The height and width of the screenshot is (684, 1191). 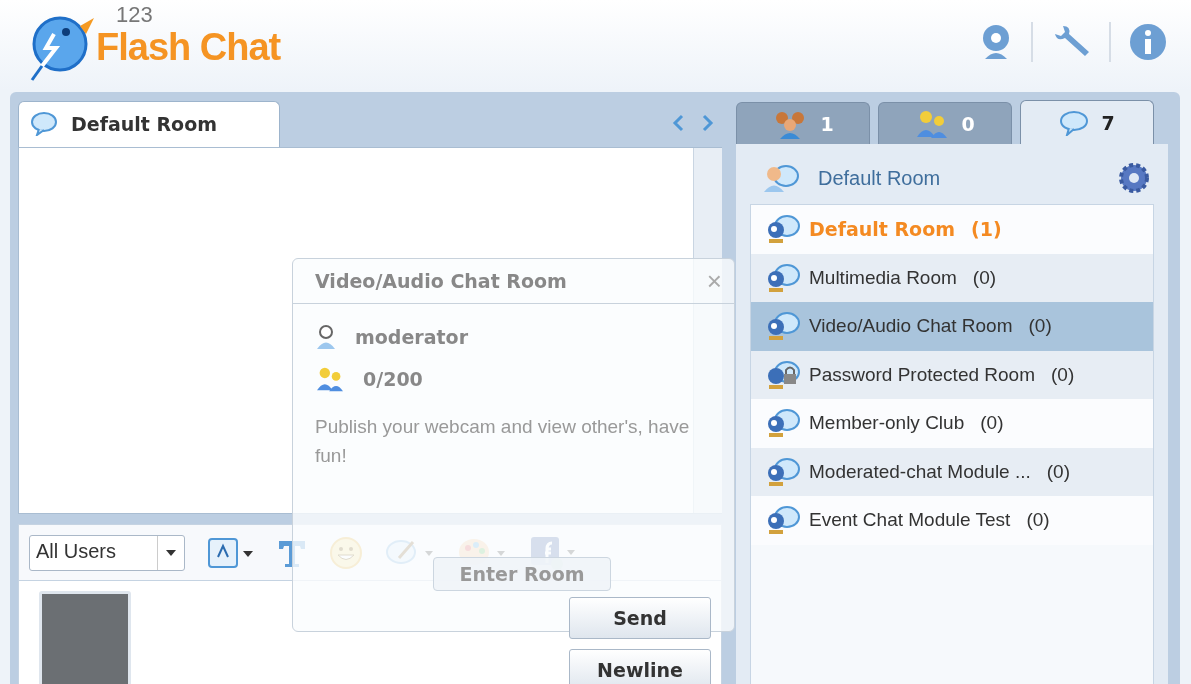 I want to click on arrow-left-icon, so click(x=678, y=123).